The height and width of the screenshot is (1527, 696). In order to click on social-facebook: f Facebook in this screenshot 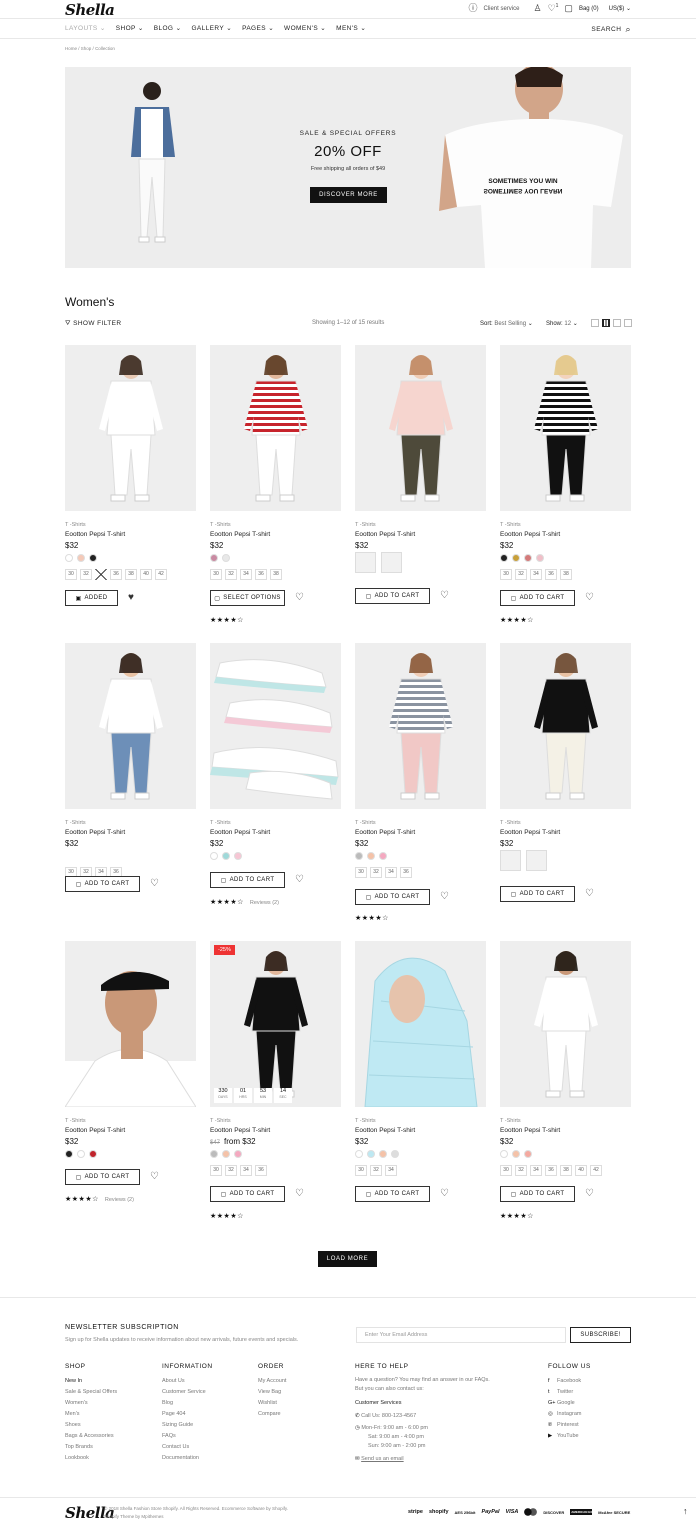, I will do `click(564, 1381)`.